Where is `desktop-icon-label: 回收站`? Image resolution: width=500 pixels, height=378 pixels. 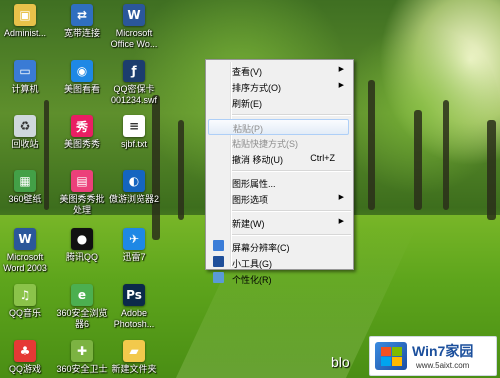
desktop-icon-label: 回收站 is located at coordinates (25, 144).